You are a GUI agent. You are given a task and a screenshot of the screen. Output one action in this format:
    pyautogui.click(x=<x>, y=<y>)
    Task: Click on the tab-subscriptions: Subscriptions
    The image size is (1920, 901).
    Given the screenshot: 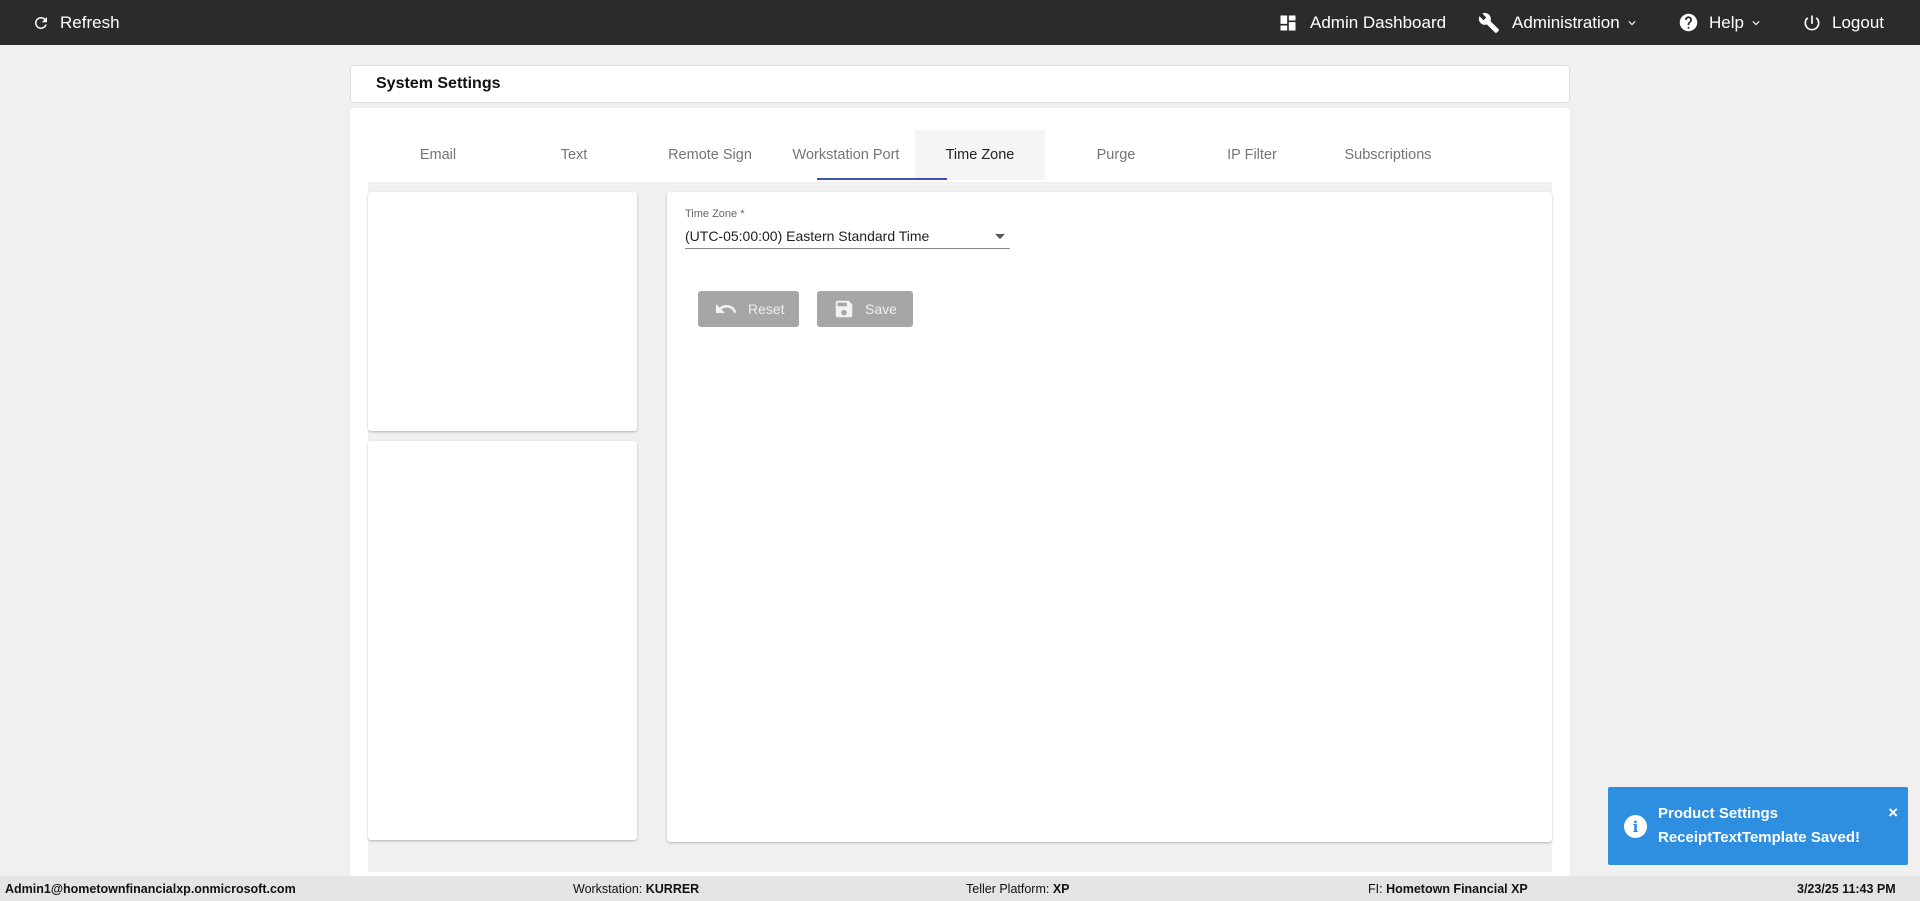 What is the action you would take?
    pyautogui.click(x=1388, y=155)
    